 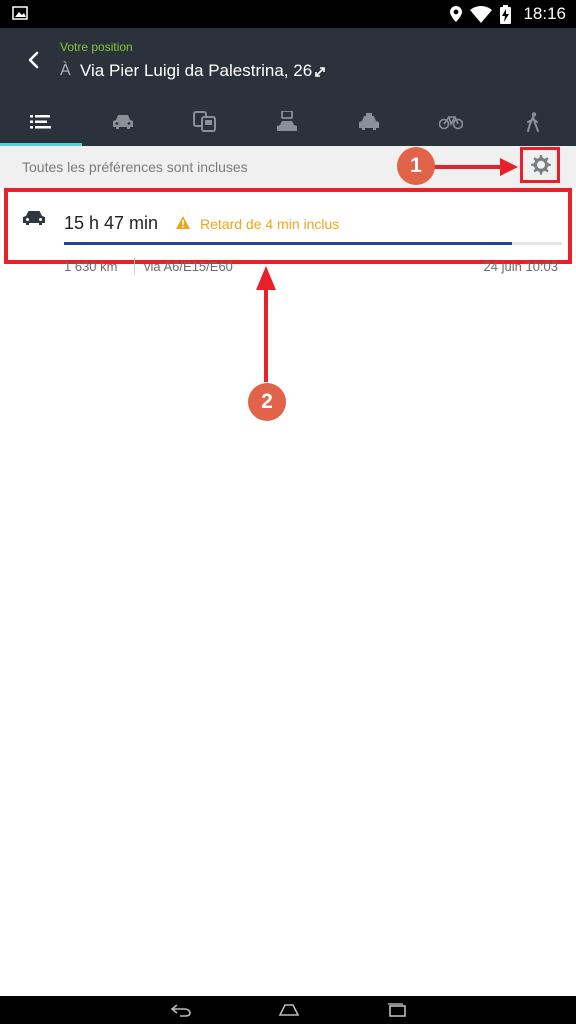 I want to click on tab-taxi, so click(x=369, y=122).